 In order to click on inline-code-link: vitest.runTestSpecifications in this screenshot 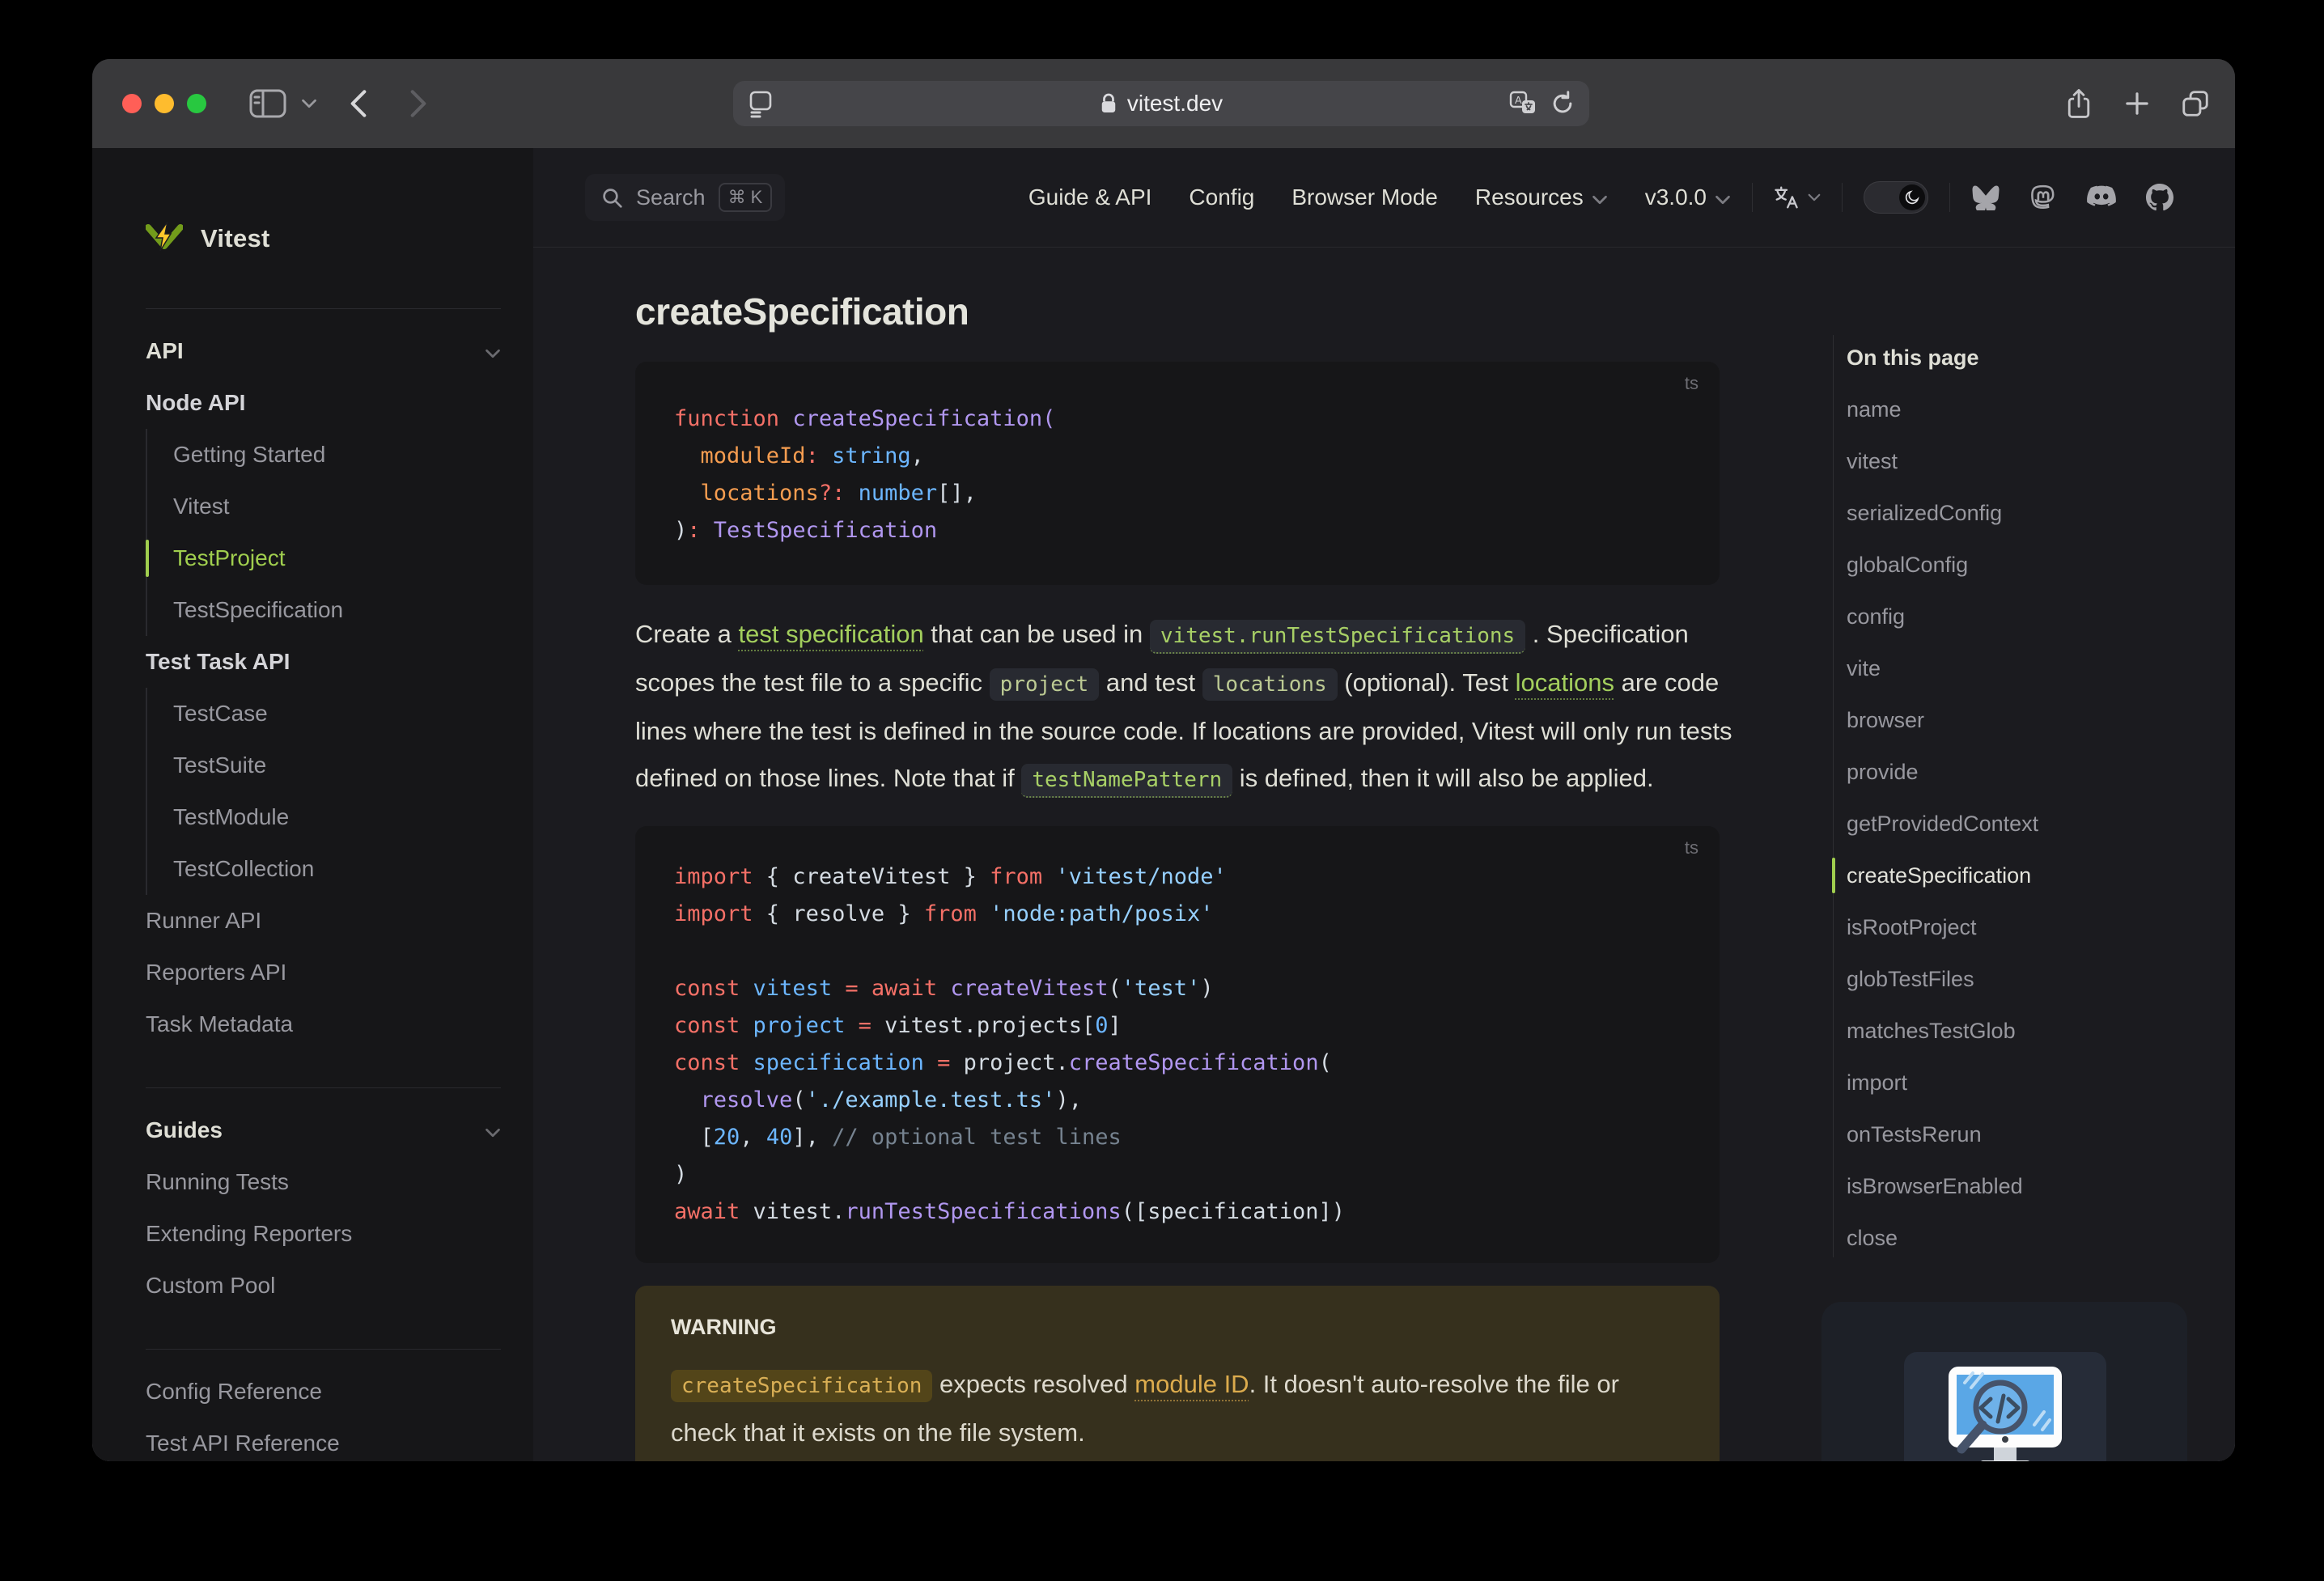, I will do `click(1337, 637)`.